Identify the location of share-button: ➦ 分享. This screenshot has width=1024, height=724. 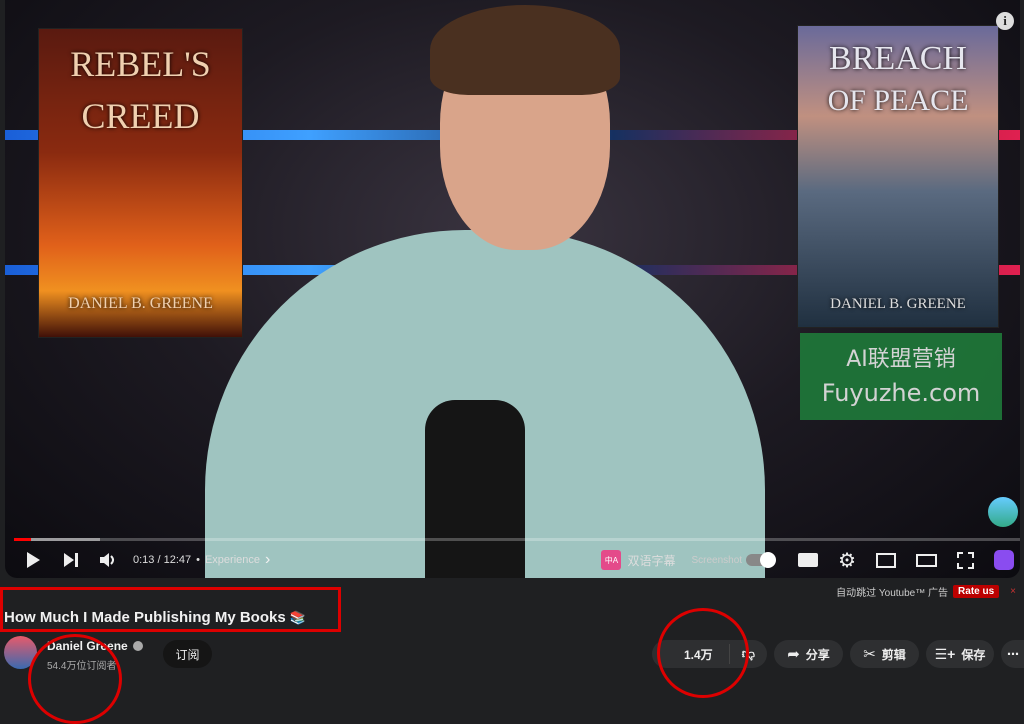
(808, 654).